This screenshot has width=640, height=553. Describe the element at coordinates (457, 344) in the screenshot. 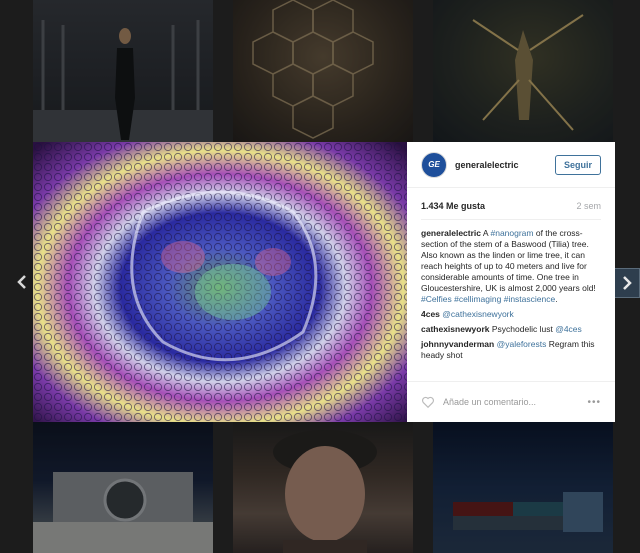

I see `comment-username: johnnyvanderman` at that location.